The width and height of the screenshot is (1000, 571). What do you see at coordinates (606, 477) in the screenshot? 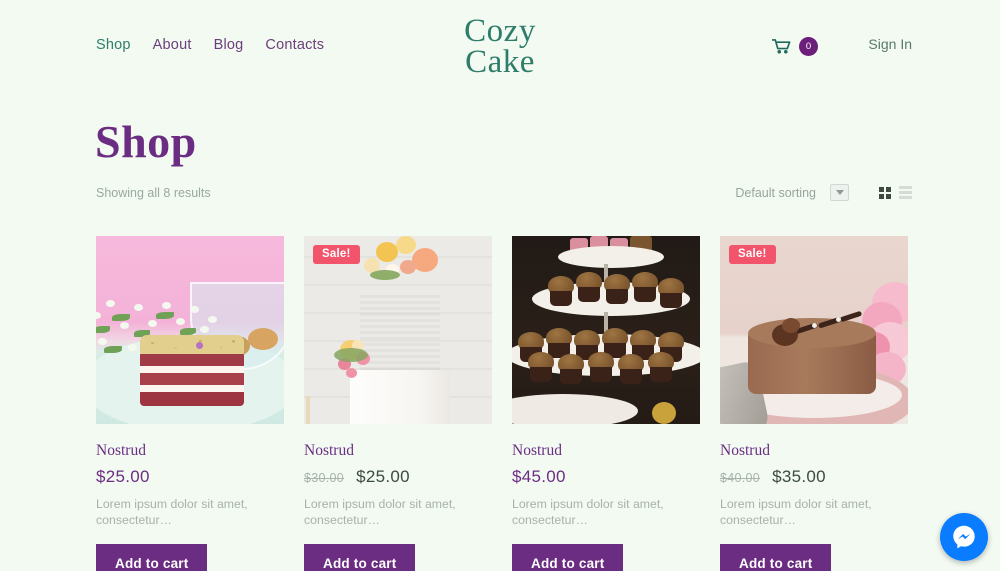
I see `product-price: $45.00` at bounding box center [606, 477].